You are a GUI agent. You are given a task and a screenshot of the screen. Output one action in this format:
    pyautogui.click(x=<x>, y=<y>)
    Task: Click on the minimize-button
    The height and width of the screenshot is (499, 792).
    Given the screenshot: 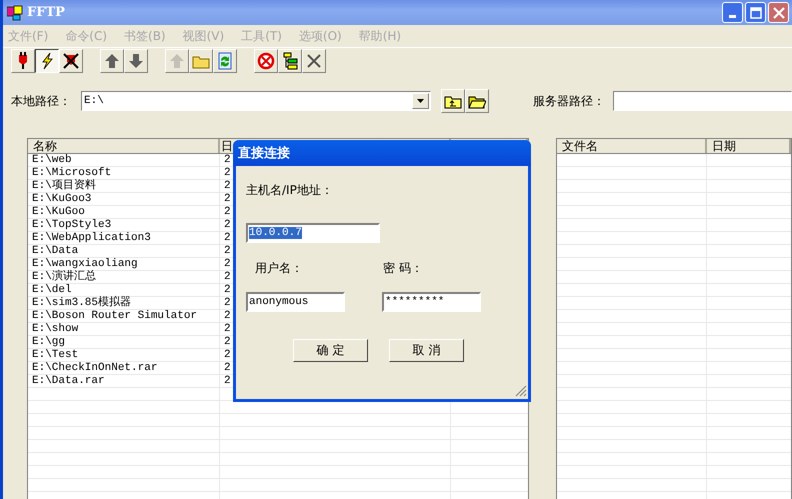 What is the action you would take?
    pyautogui.click(x=732, y=12)
    